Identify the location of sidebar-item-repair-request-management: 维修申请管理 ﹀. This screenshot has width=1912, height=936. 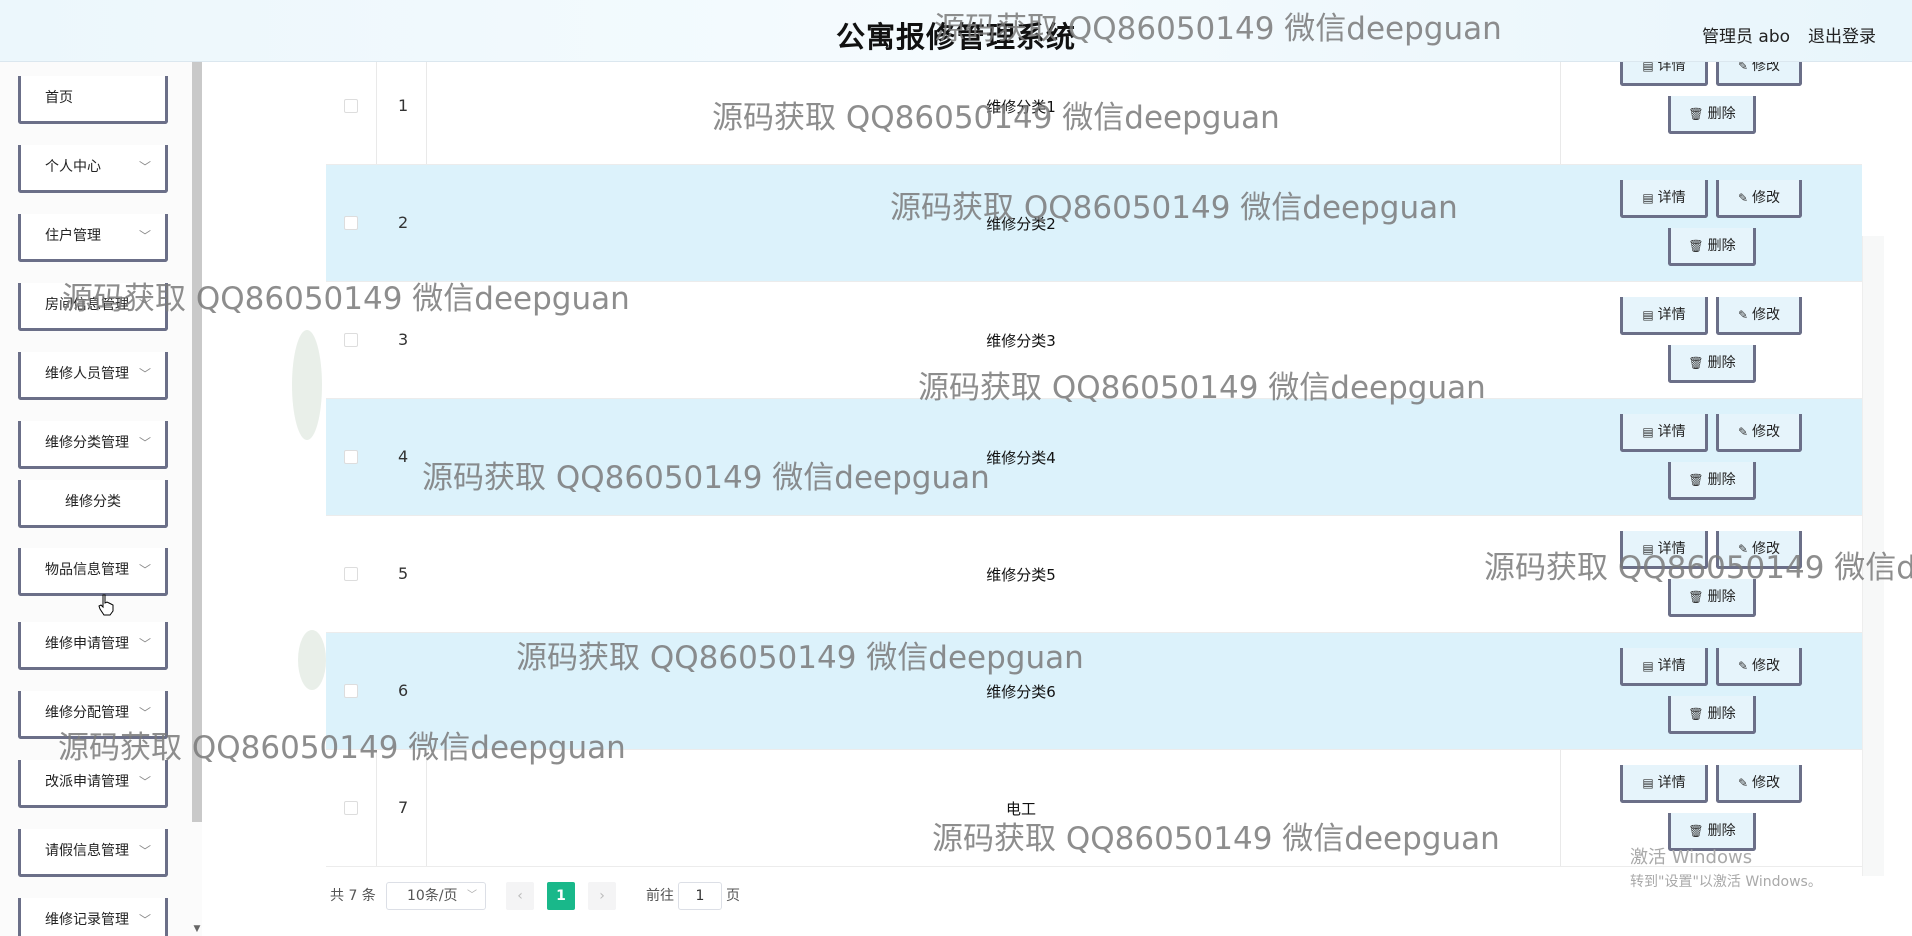
(93, 646).